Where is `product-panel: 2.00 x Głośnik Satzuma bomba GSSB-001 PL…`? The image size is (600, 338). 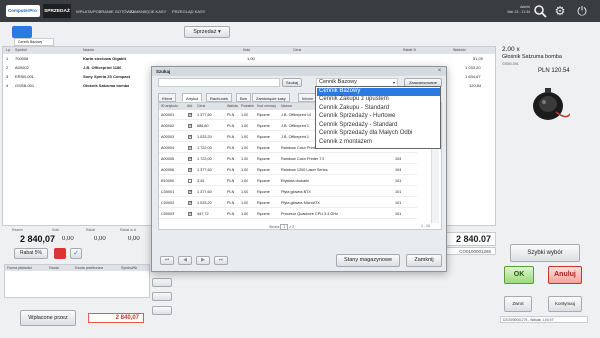 product-panel: 2.00 x Głośnik Satzuma bomba GSSB-001 PL… is located at coordinates (549, 119).